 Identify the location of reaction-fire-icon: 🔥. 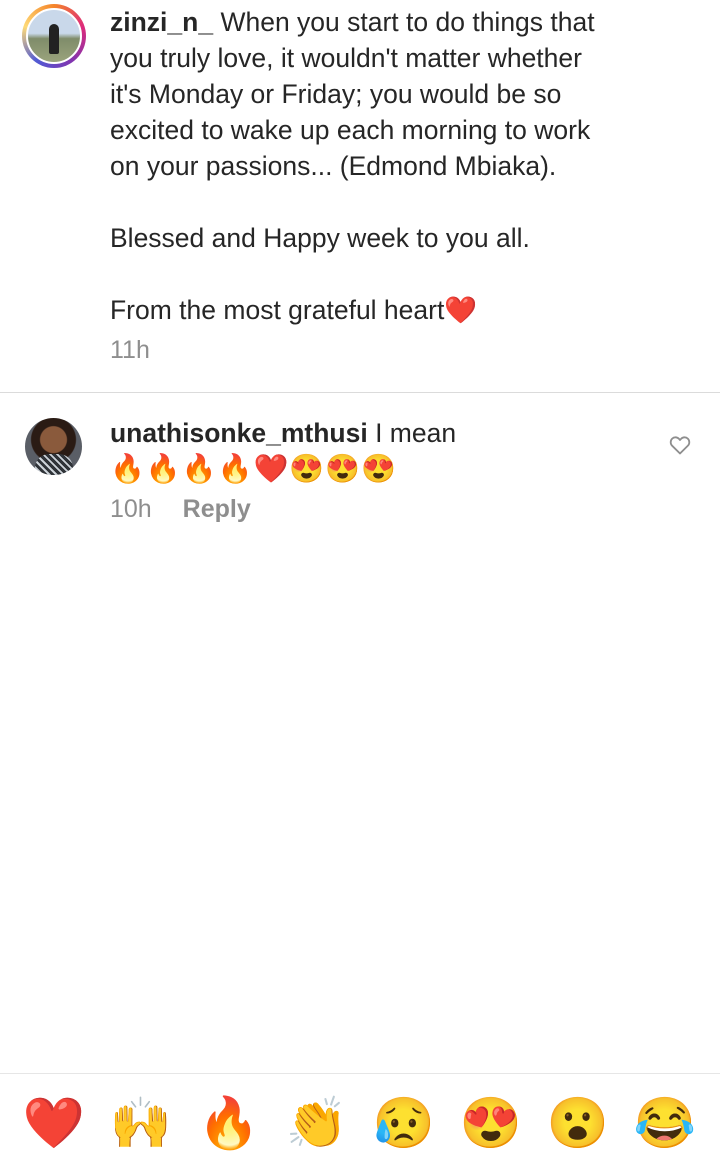
(229, 1123).